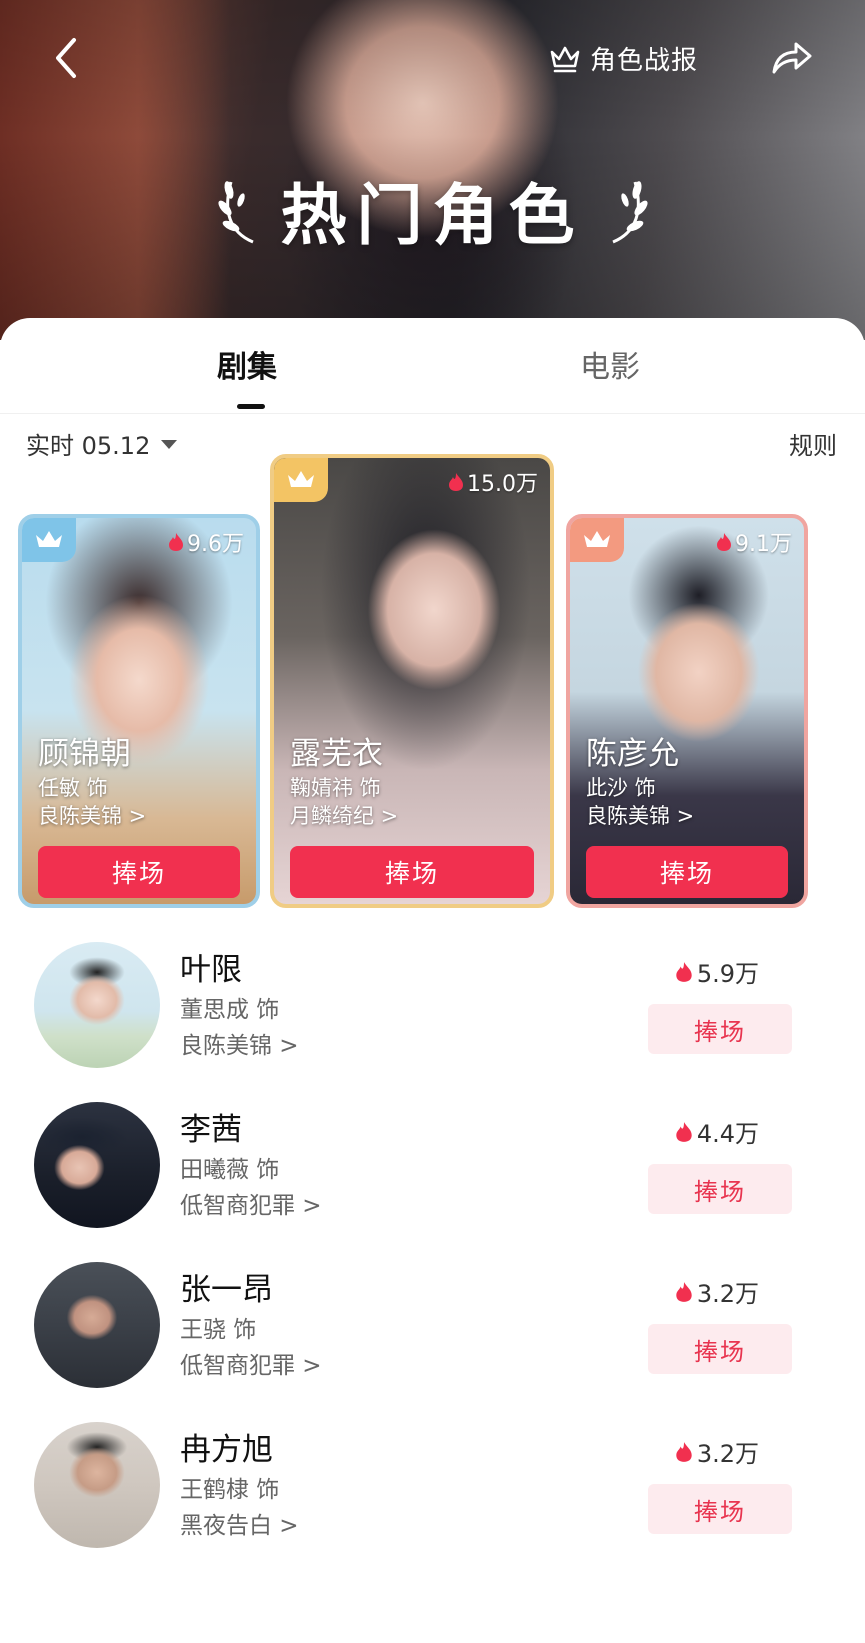 The height and width of the screenshot is (1643, 865). What do you see at coordinates (432, 1497) in the screenshot?
I see `list-item: 冉方旭 王鹤棣 饰 黑夜告白 > 3.2万 捧场` at bounding box center [432, 1497].